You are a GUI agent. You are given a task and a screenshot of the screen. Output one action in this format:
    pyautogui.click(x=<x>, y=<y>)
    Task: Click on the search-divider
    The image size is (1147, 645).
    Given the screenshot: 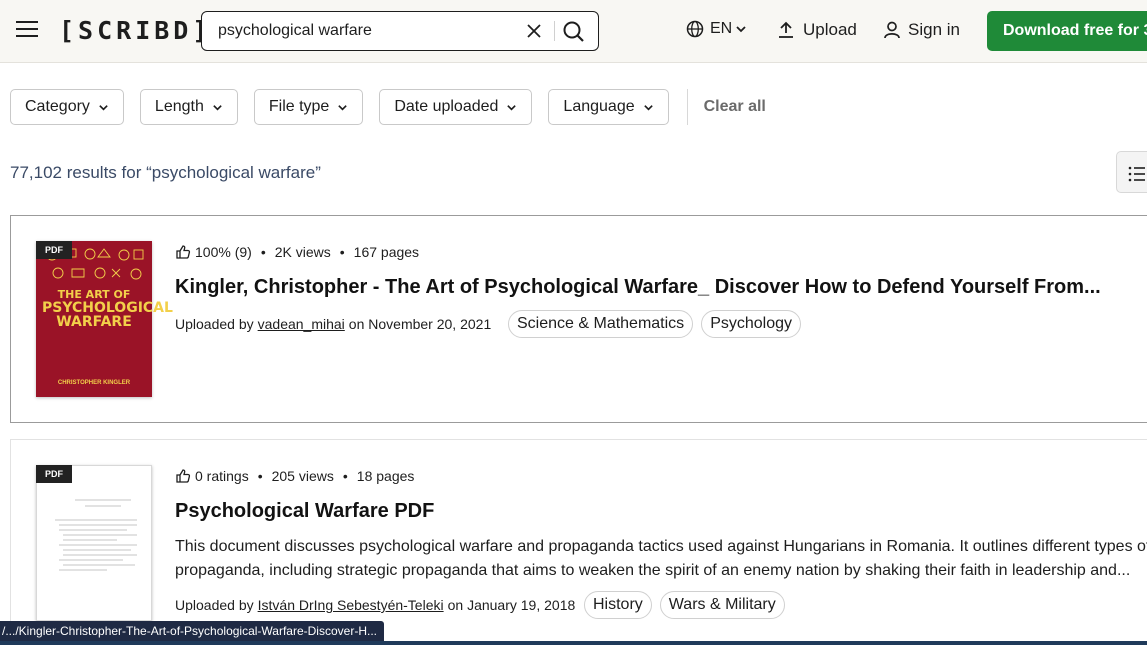 What is the action you would take?
    pyautogui.click(x=554, y=31)
    